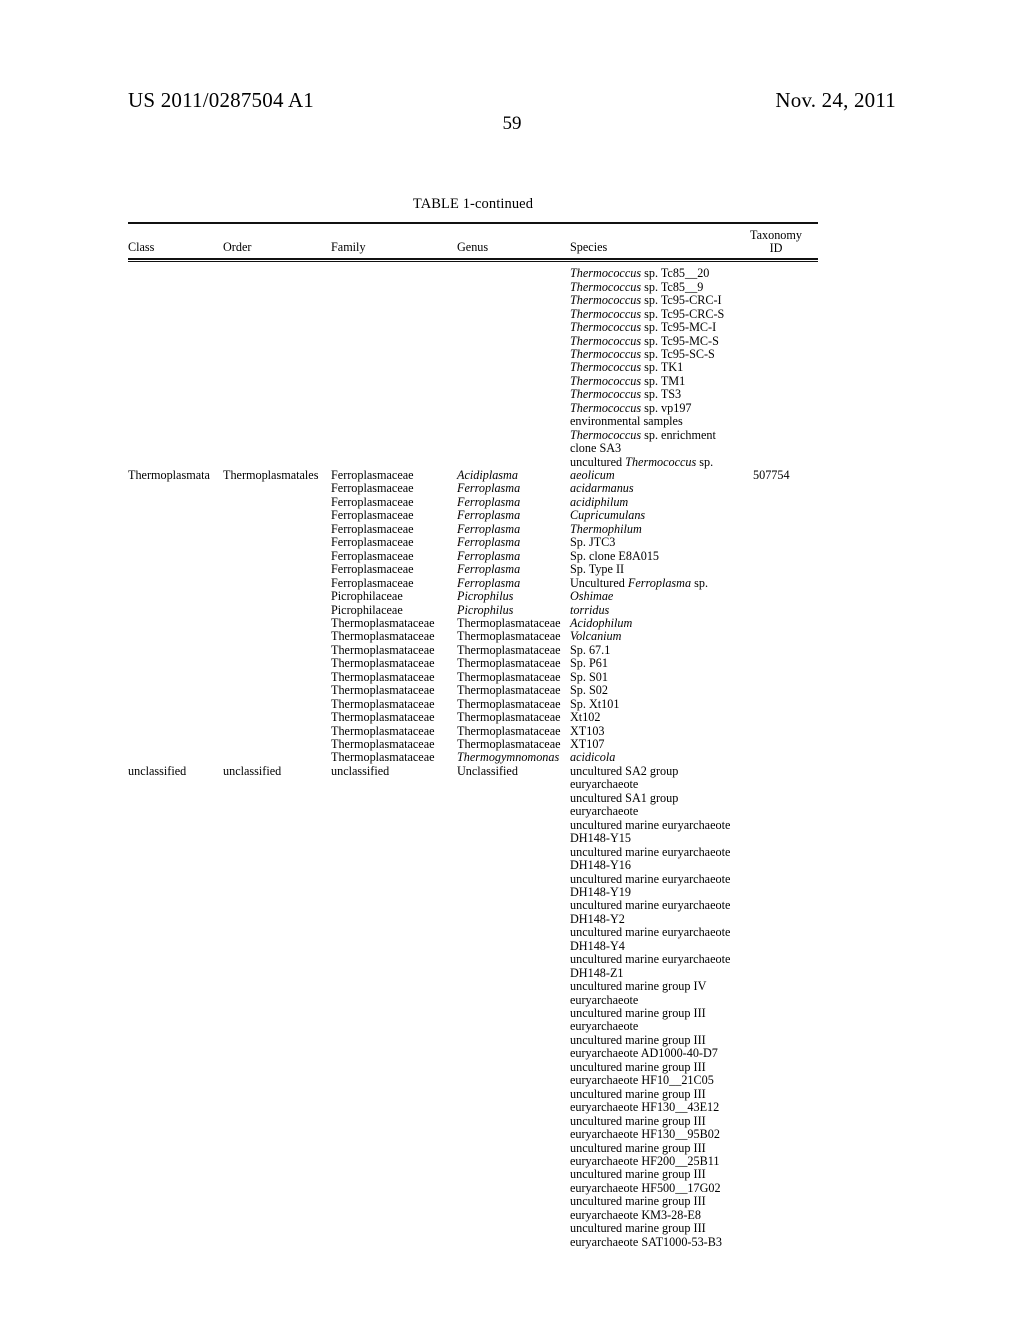 The width and height of the screenshot is (1024, 1320). Describe the element at coordinates (631, 407) in the screenshot. I see `cell-species: Thermococcus sp. vp197` at that location.